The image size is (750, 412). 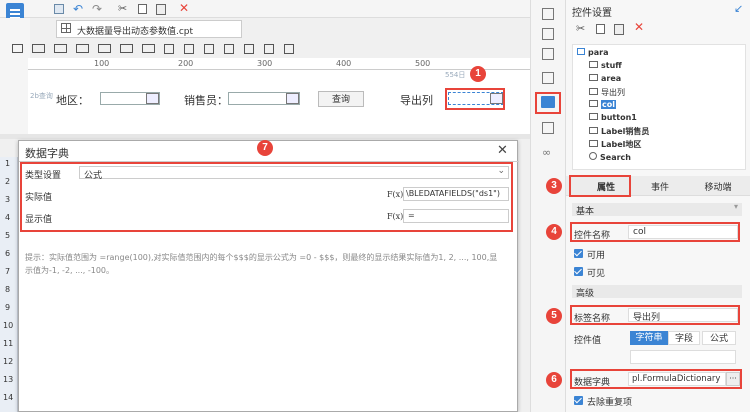 What do you see at coordinates (8, 379) in the screenshot?
I see `row-number: 13` at bounding box center [8, 379].